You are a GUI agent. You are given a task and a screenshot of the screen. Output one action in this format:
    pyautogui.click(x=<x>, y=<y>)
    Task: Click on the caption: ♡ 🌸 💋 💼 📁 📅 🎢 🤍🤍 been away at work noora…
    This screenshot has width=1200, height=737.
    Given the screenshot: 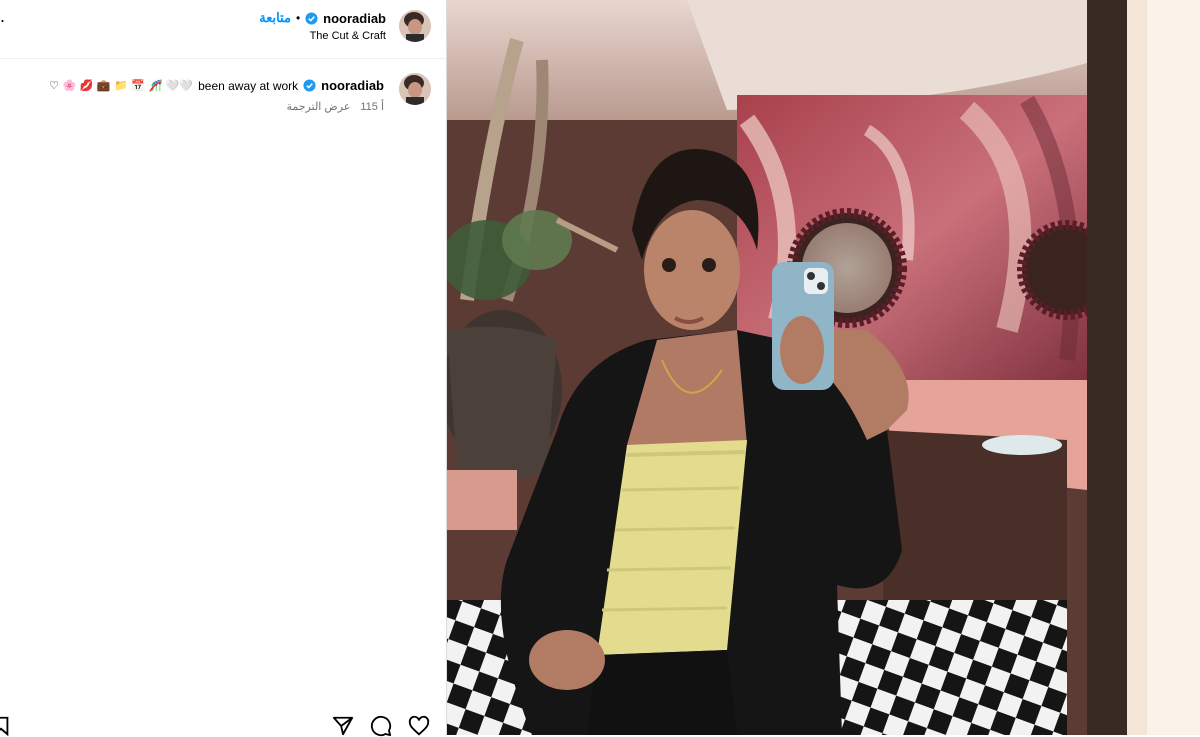 What is the action you would take?
    pyautogui.click(x=216, y=85)
    